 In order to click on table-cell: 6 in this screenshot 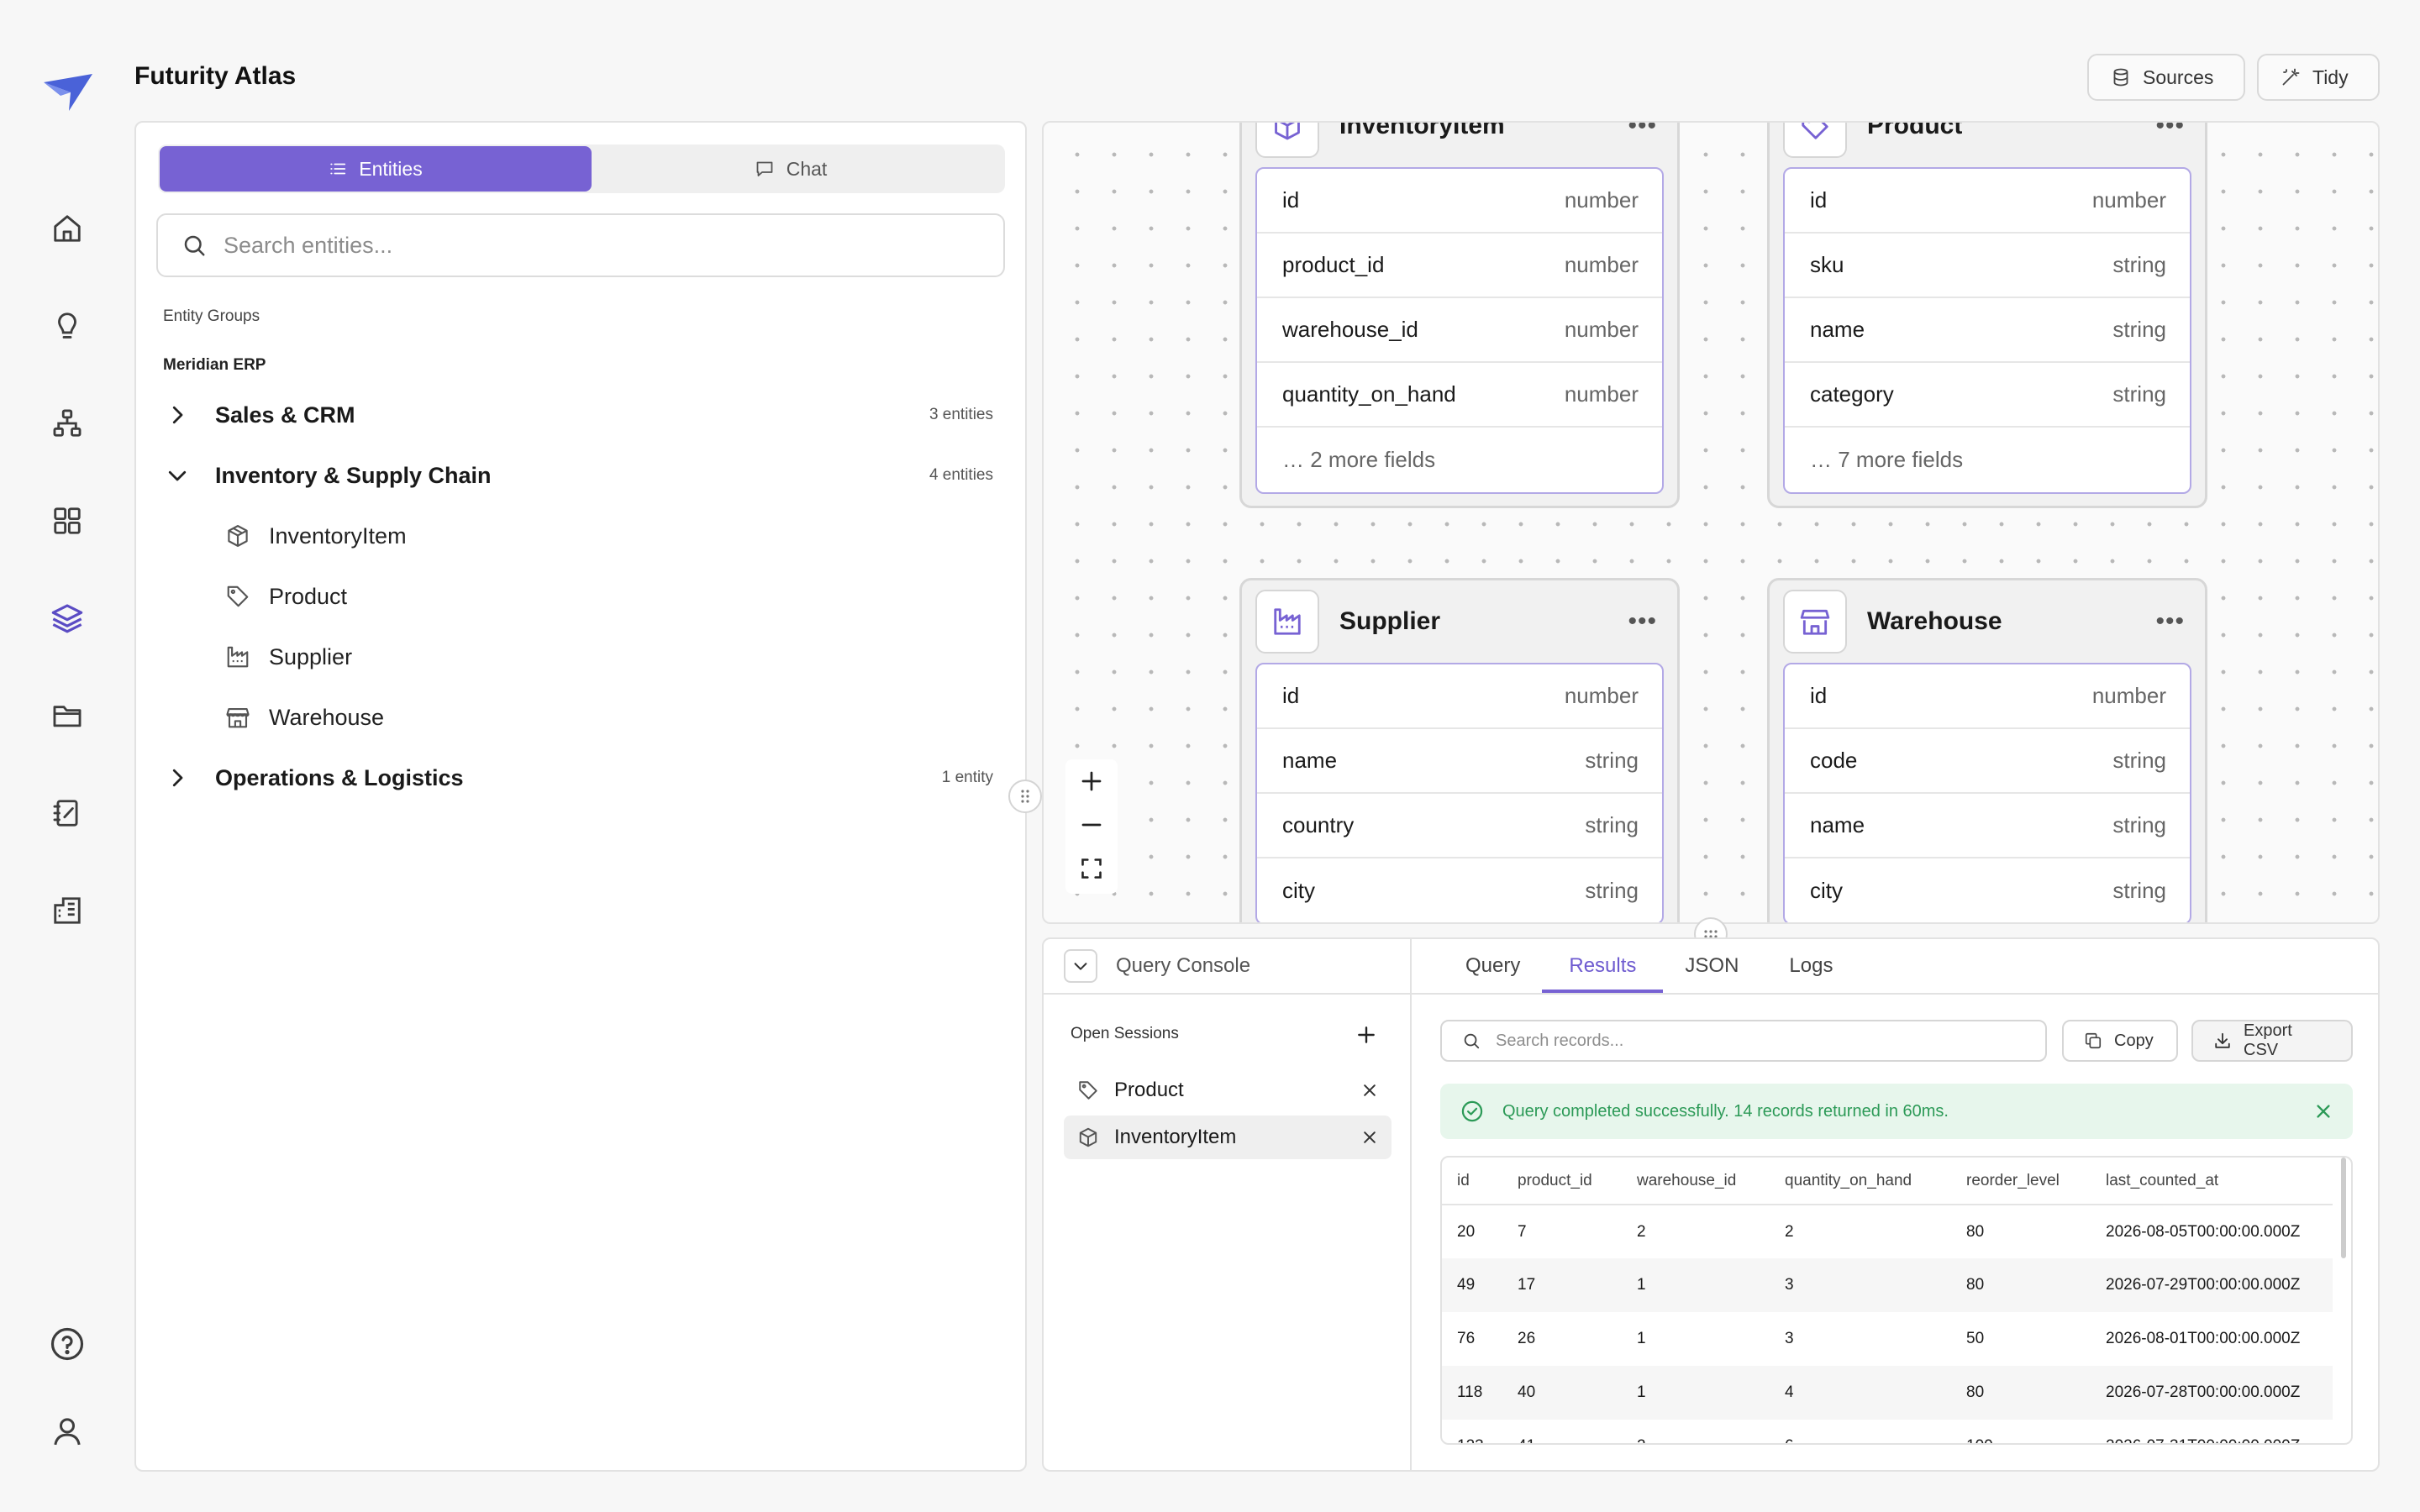, I will do `click(1861, 1431)`.